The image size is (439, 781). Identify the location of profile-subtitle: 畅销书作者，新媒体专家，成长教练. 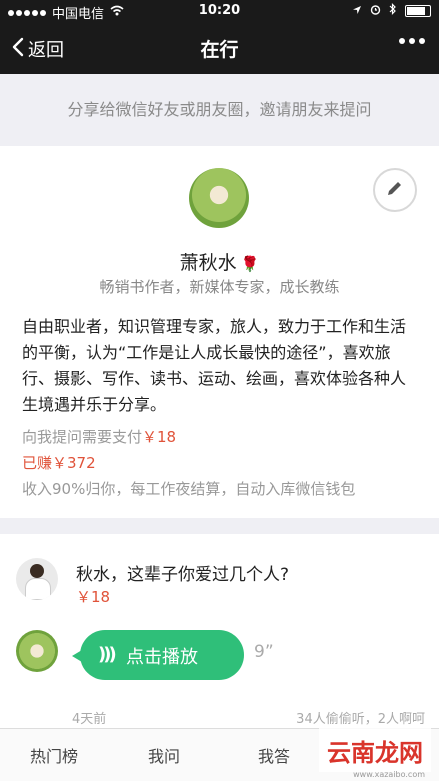
(219, 287).